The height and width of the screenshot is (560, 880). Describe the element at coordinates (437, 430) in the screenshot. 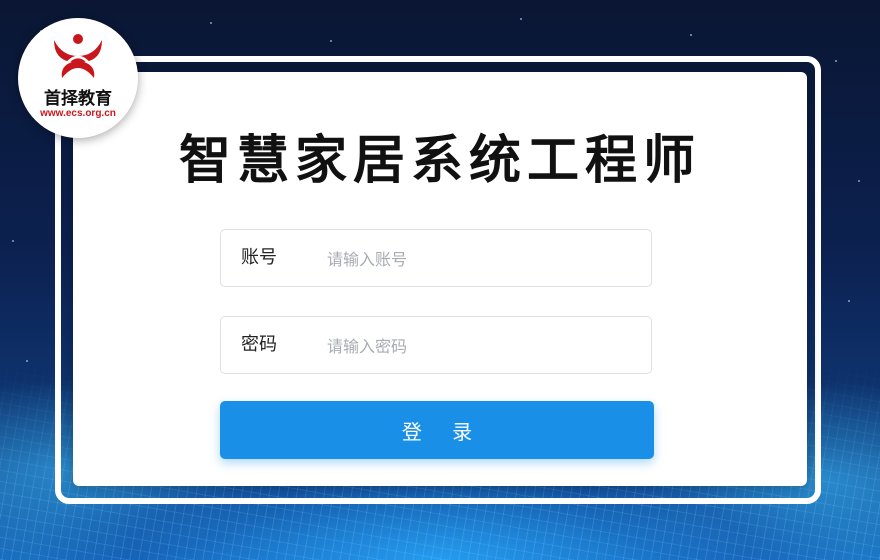

I see `login-button: 登 录` at that location.